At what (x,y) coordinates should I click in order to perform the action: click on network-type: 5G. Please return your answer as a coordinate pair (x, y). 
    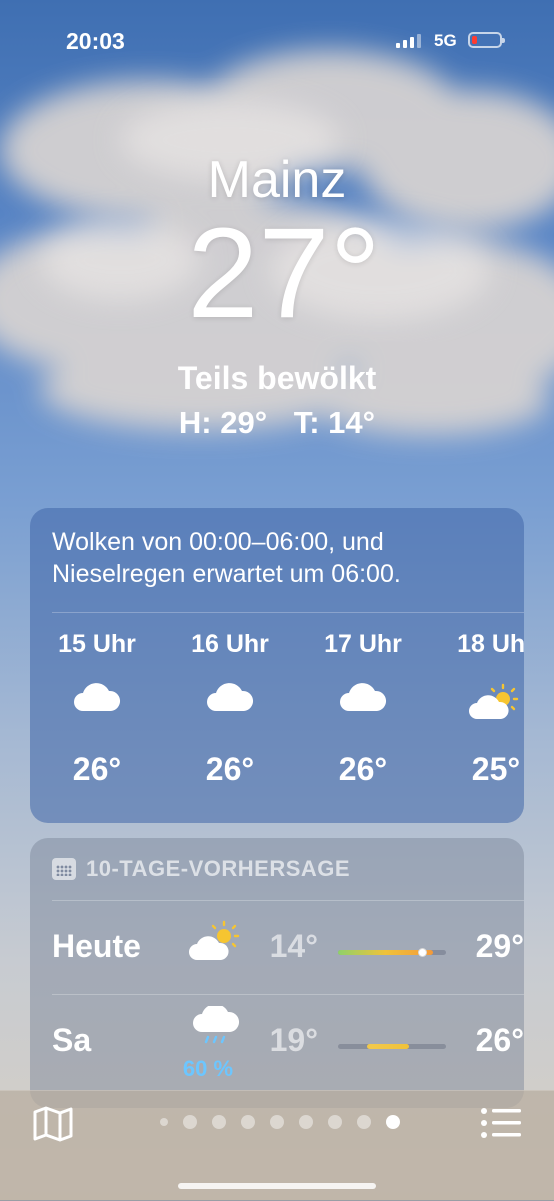
    Looking at the image, I should click on (445, 40).